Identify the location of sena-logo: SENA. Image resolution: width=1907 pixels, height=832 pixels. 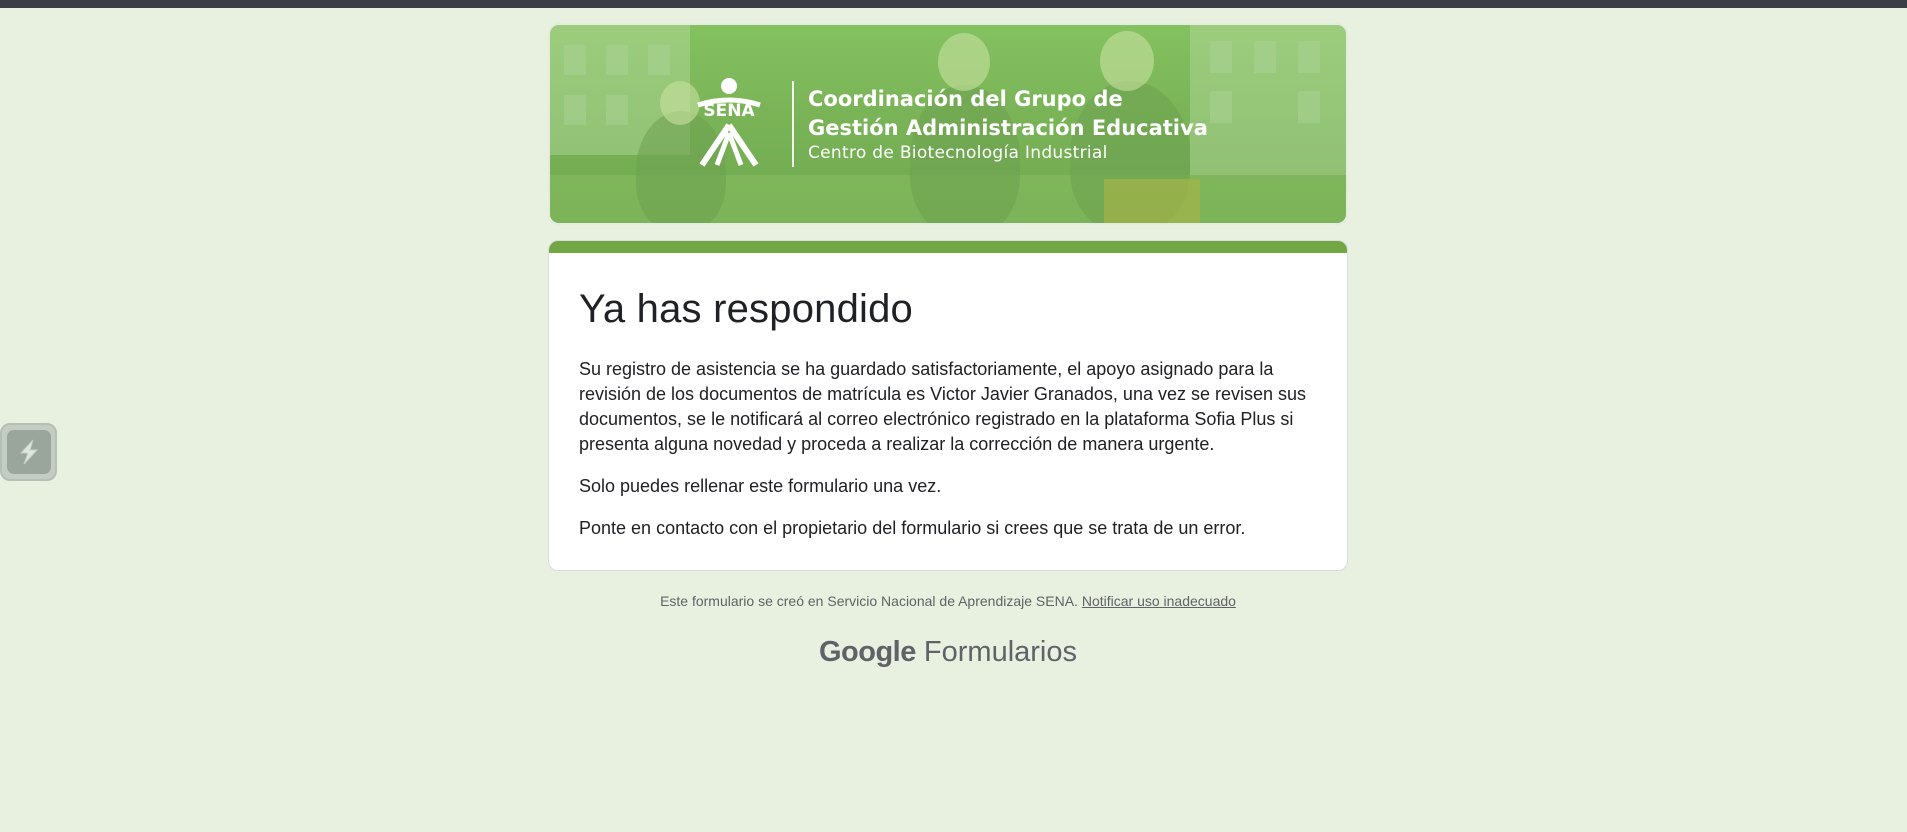
(734, 123).